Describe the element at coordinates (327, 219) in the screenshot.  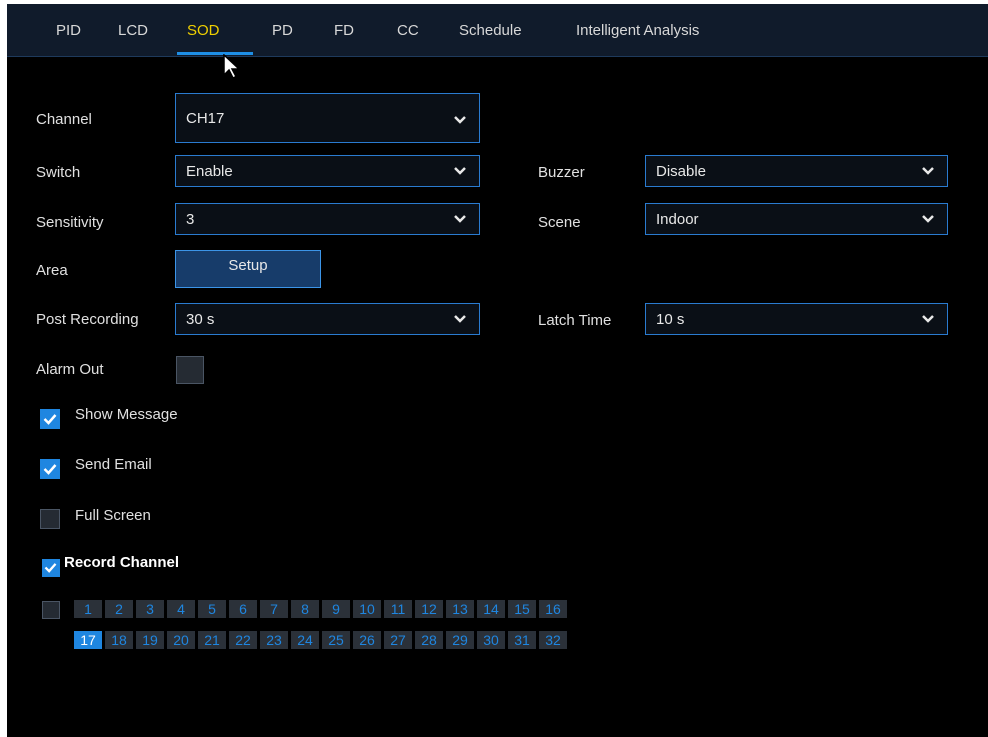
I see `sensitivity-select: 3` at that location.